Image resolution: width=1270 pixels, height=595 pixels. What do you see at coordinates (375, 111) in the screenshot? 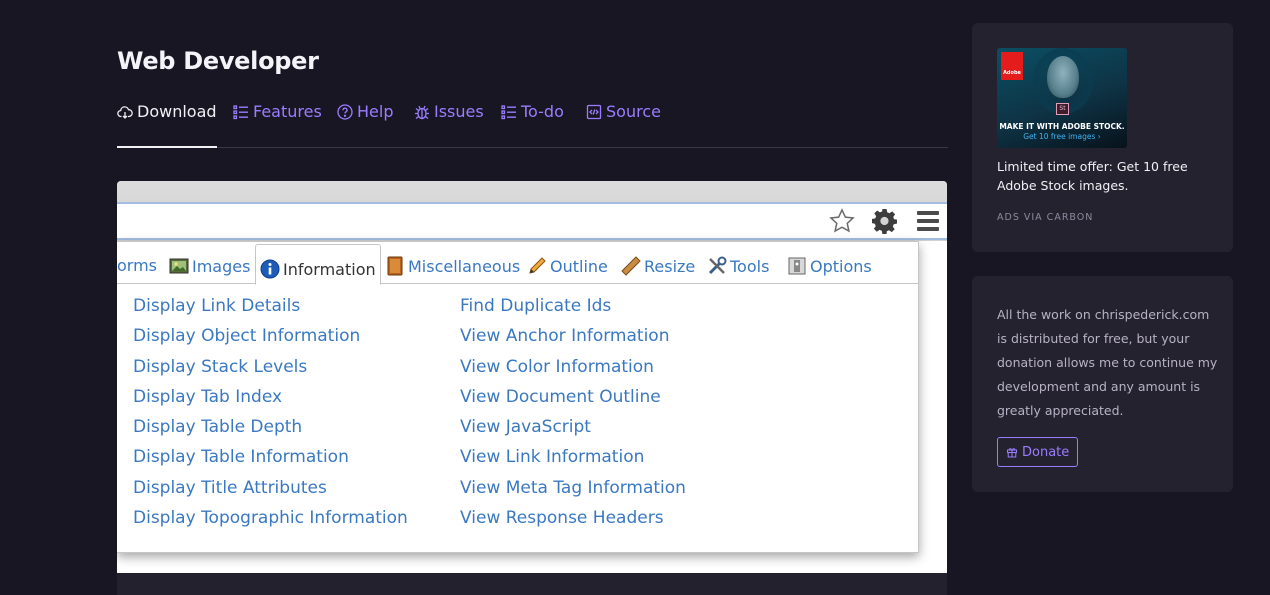
I see `nav-help-label: Help` at bounding box center [375, 111].